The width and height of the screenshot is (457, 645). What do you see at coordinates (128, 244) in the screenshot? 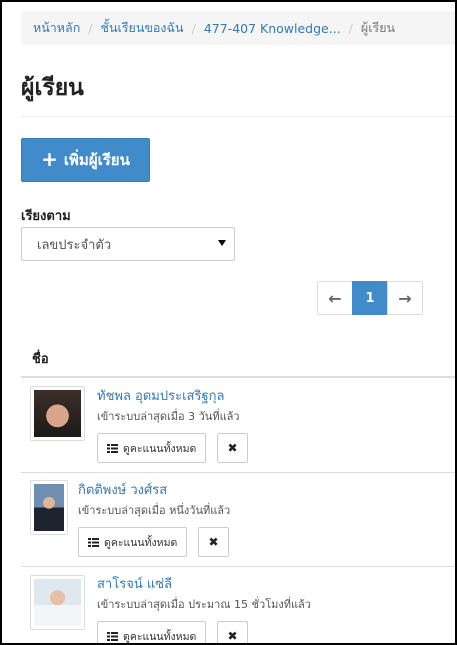
I see `sort-select: เลขประจำตัว` at bounding box center [128, 244].